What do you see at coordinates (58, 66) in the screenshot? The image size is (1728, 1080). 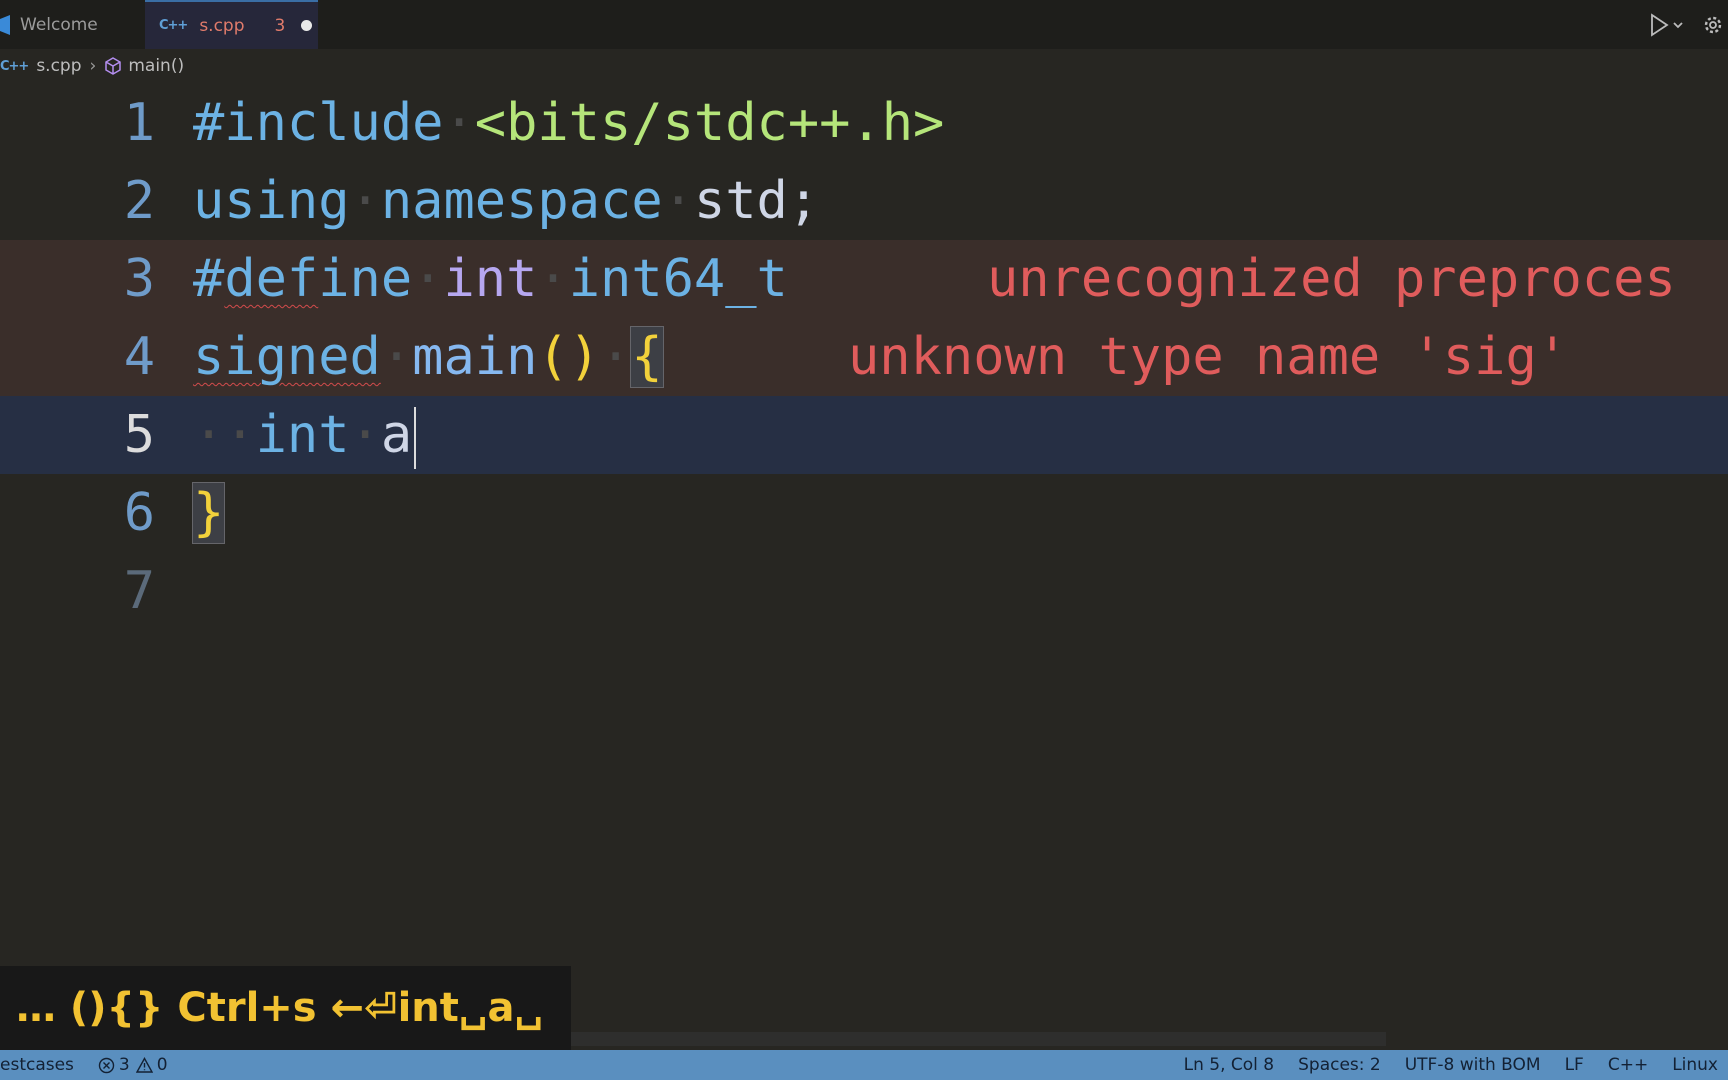 I see `breadcrumb-file: s.cpp` at bounding box center [58, 66].